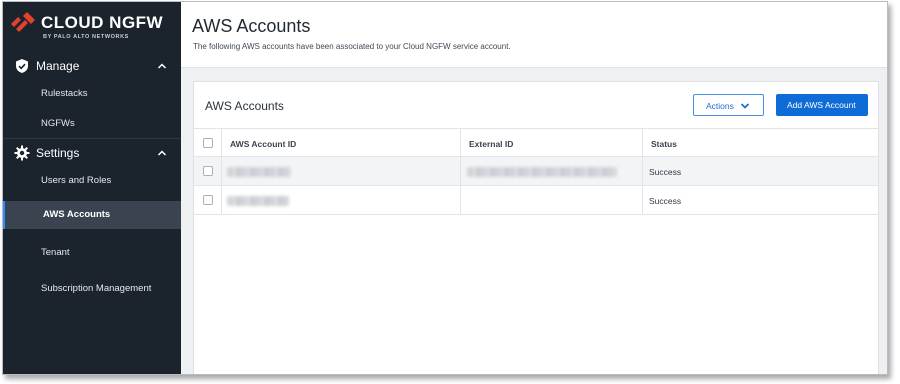 Image resolution: width=900 pixels, height=384 pixels. I want to click on sidebar-item-label: NGFWs, so click(58, 123).